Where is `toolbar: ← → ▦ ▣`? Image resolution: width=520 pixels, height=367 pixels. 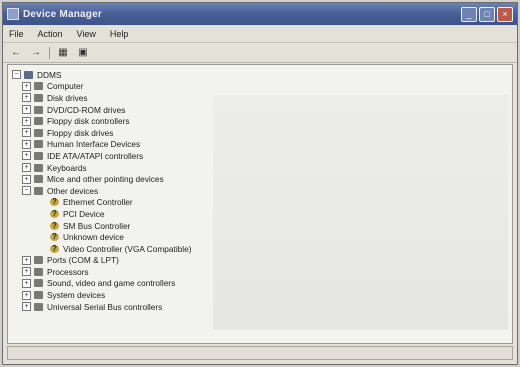 toolbar: ← → ▦ ▣ is located at coordinates (260, 53).